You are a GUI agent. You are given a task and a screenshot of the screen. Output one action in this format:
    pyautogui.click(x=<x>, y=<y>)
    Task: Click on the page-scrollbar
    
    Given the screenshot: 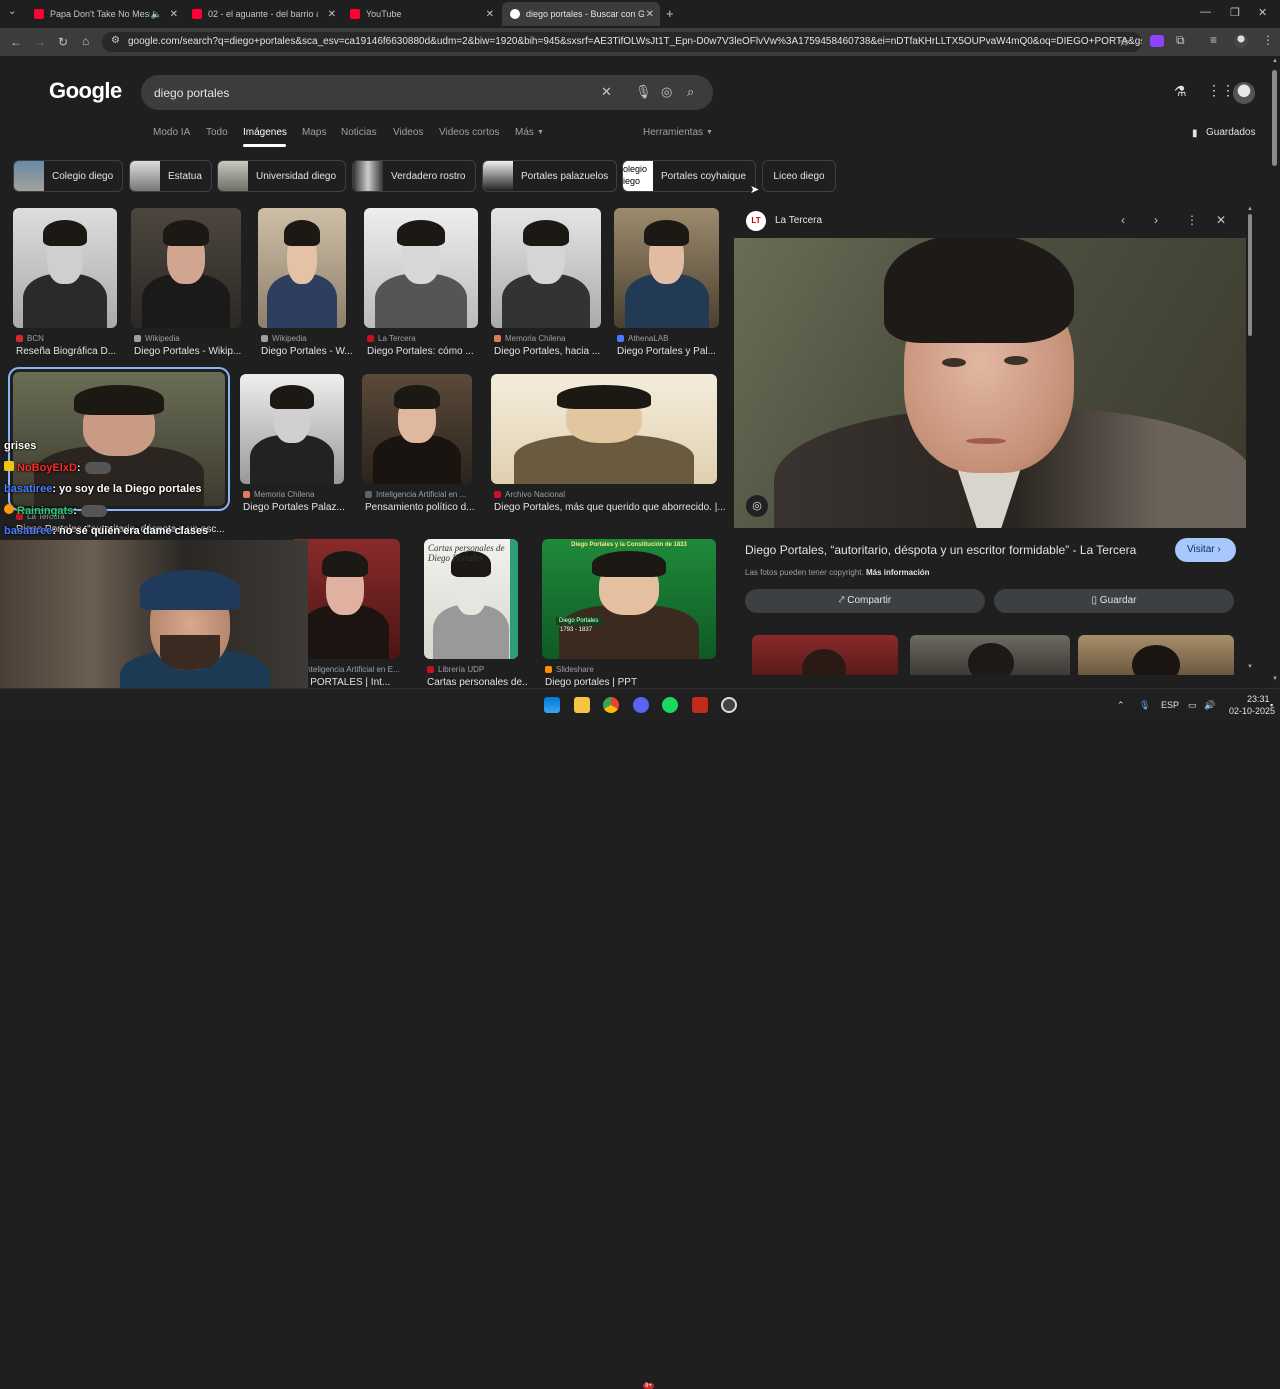 What is the action you would take?
    pyautogui.click(x=1274, y=118)
    